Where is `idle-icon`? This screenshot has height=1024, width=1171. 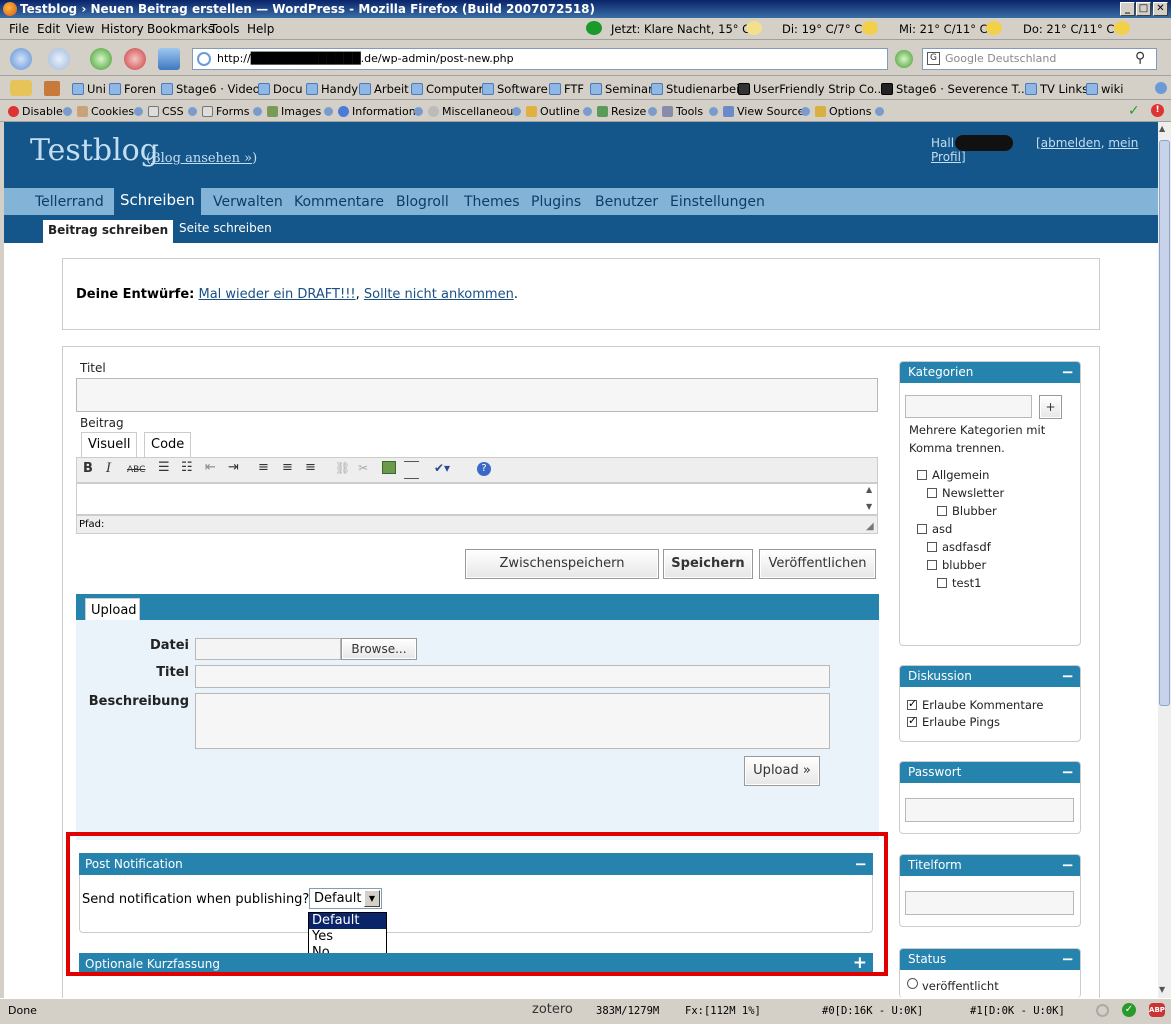
idle-icon is located at coordinates (1102, 1010).